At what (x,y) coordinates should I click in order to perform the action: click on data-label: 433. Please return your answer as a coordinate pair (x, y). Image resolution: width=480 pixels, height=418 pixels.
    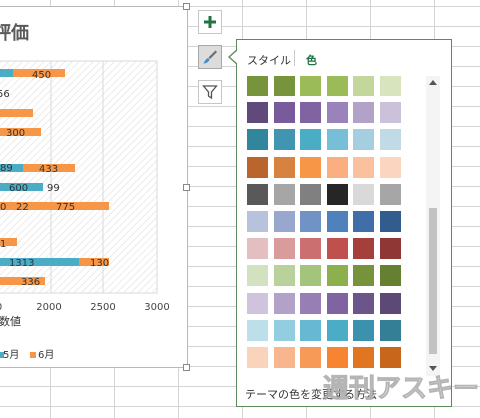
    Looking at the image, I should click on (48, 169).